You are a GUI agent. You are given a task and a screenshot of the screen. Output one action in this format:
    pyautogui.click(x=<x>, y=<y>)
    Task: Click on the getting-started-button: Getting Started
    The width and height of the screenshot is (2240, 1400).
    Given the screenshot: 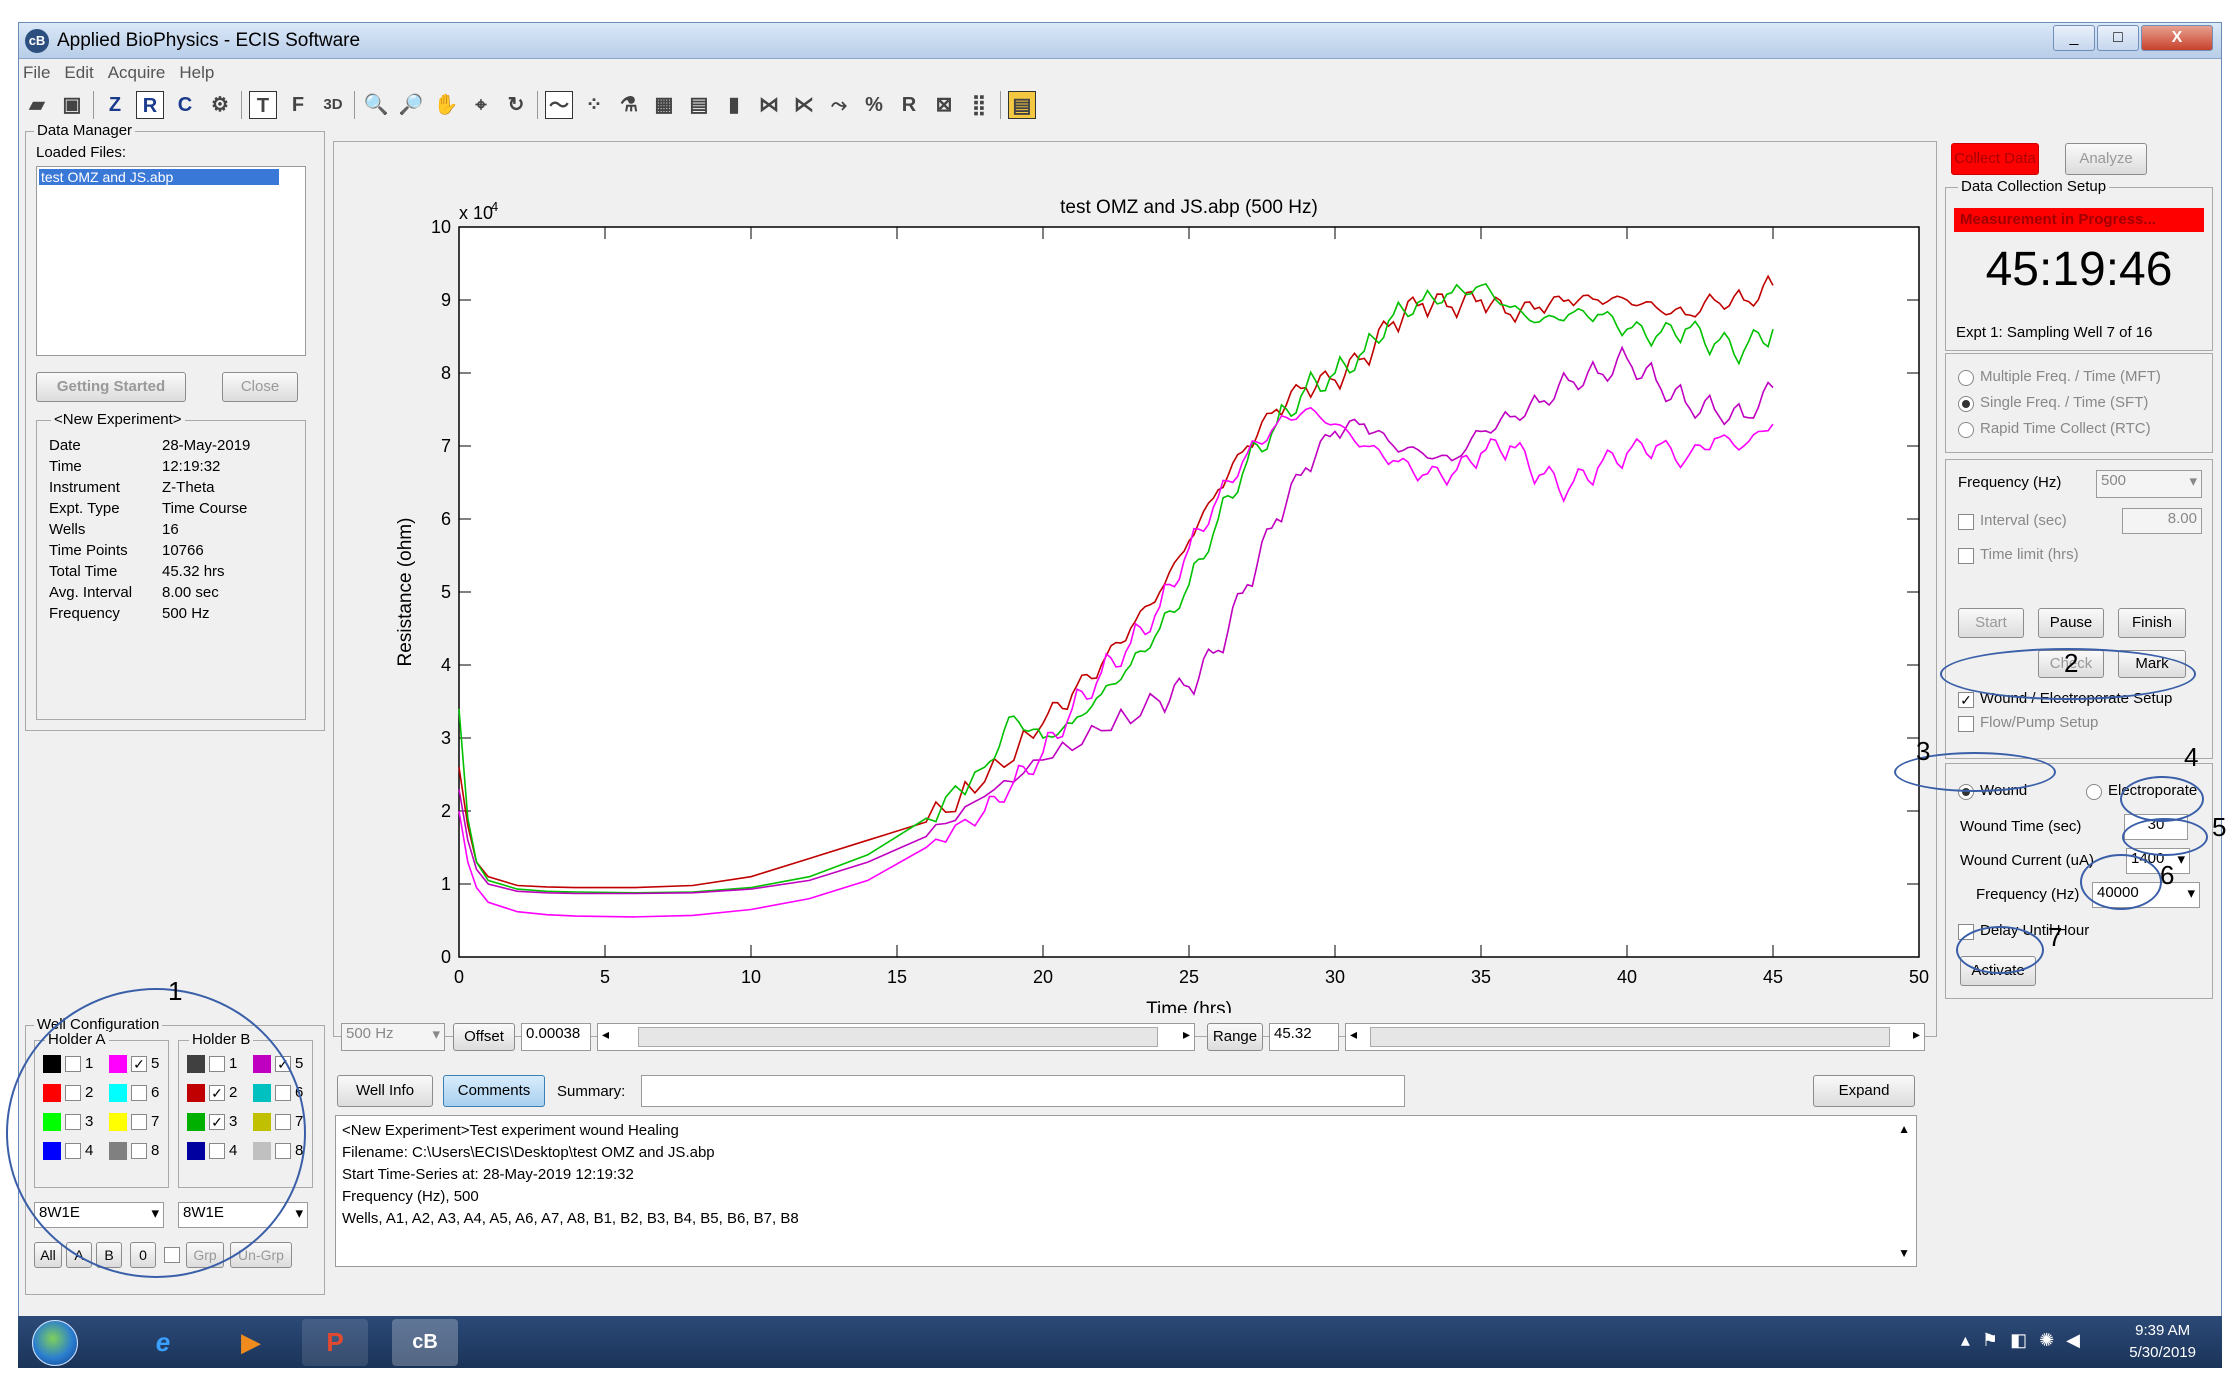 What is the action you would take?
    pyautogui.click(x=111, y=387)
    